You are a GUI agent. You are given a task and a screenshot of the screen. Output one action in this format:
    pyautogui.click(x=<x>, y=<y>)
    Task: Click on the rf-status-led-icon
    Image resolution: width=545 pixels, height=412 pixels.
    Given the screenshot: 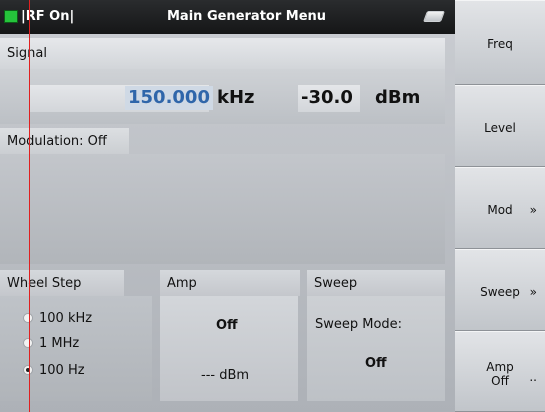 What is the action you would take?
    pyautogui.click(x=11, y=16)
    